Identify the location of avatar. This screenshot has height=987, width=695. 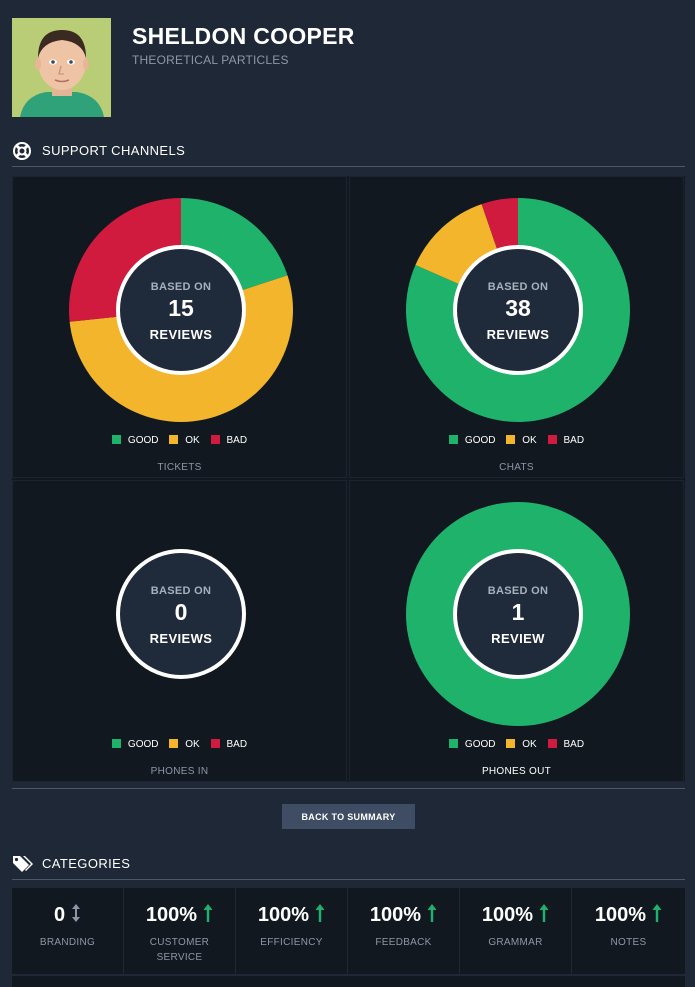
(61, 67).